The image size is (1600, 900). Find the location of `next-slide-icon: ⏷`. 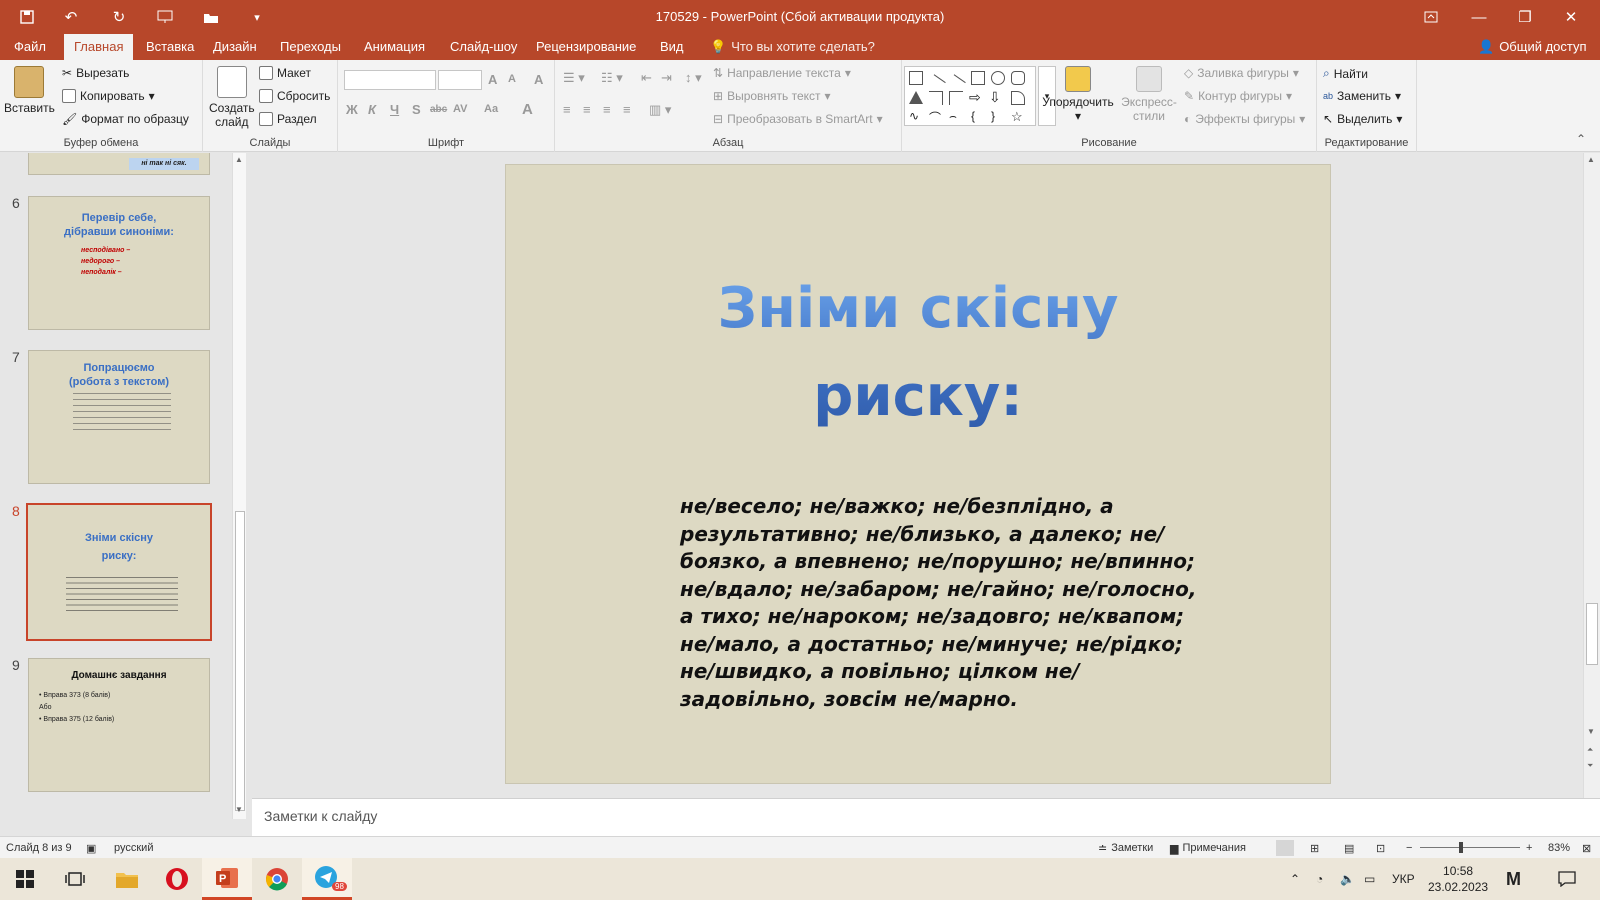

next-slide-icon: ⏷ is located at coordinates (1590, 766).